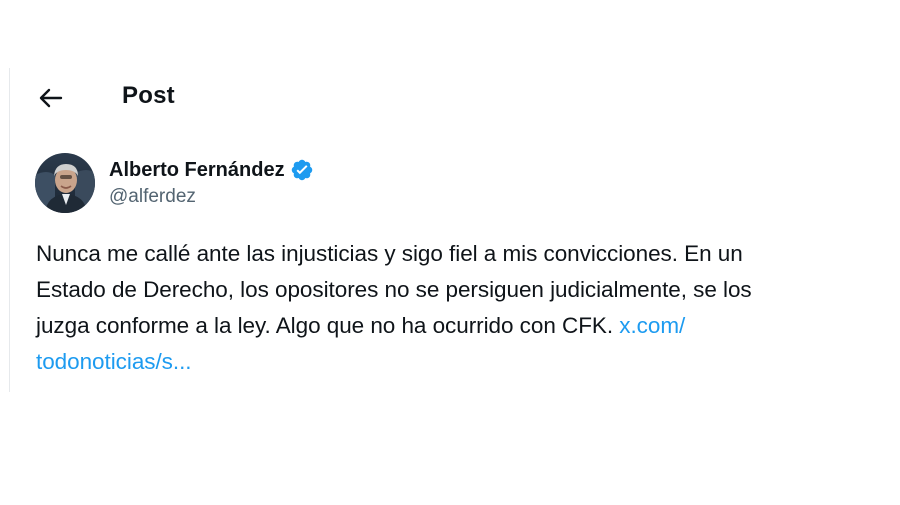  What do you see at coordinates (211, 197) in the screenshot?
I see `author-handle: @alferdez` at bounding box center [211, 197].